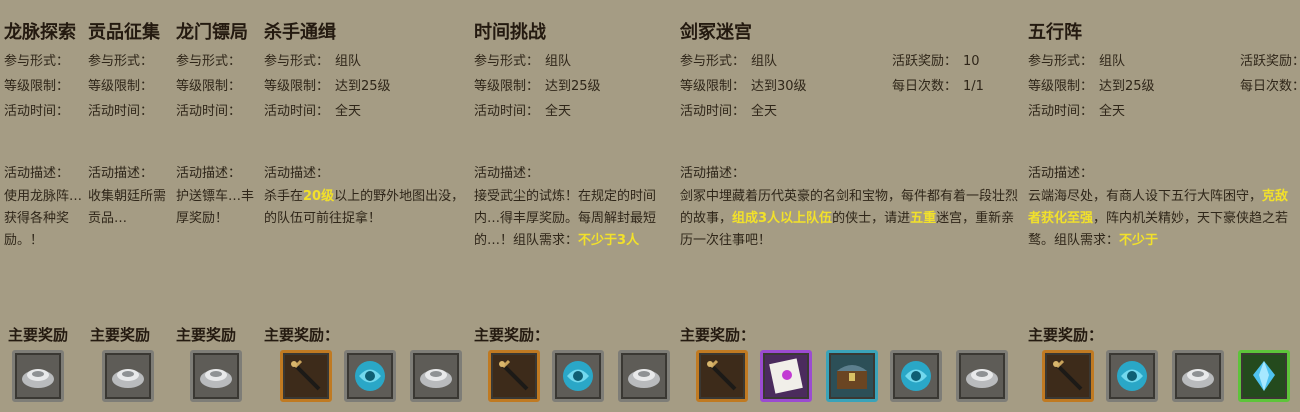  I want to click on activity-description: 杀手在20级以上的野外地图出没， 的队伍可前往捉拿！, so click(367, 208).